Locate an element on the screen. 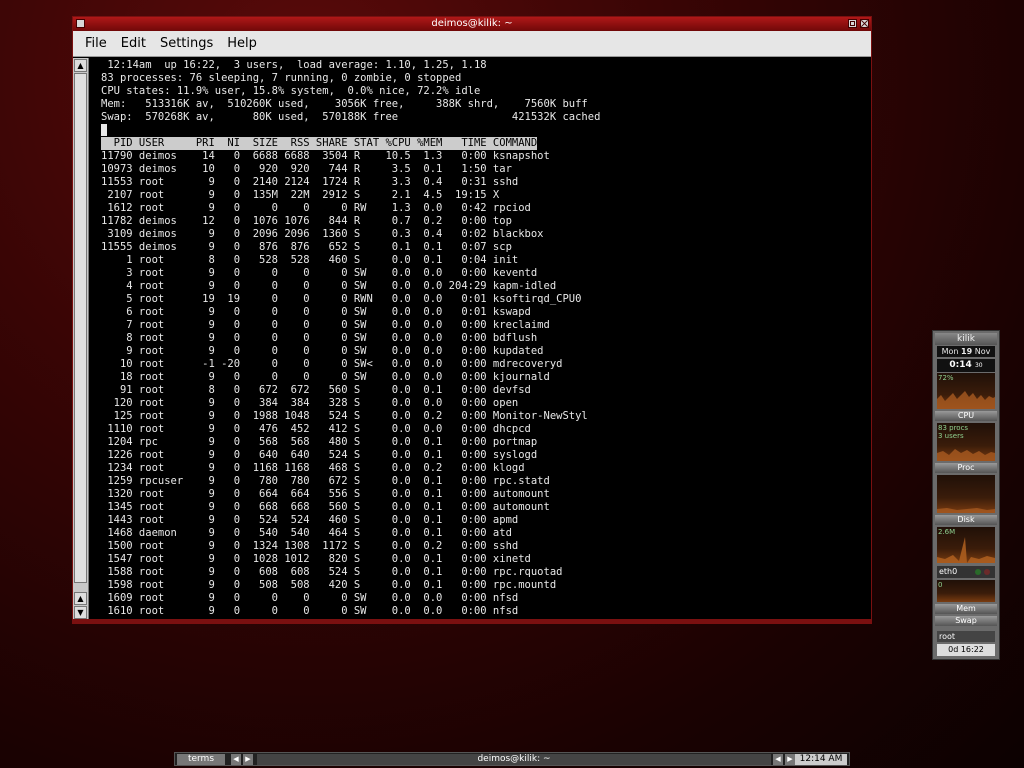 The height and width of the screenshot is (768, 1024). gk-time: 0:14 is located at coordinates (960, 365).